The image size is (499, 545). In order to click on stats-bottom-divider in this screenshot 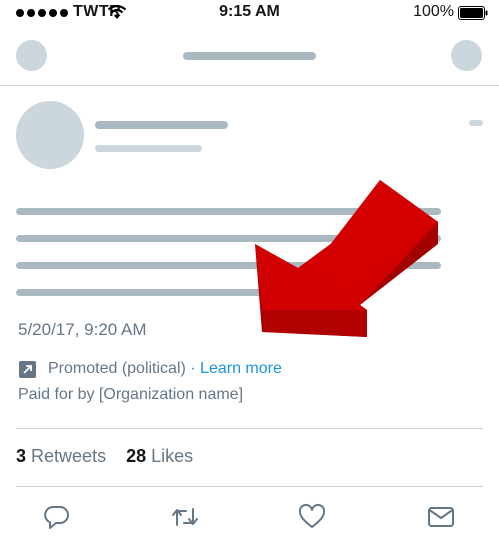, I will do `click(249, 486)`.